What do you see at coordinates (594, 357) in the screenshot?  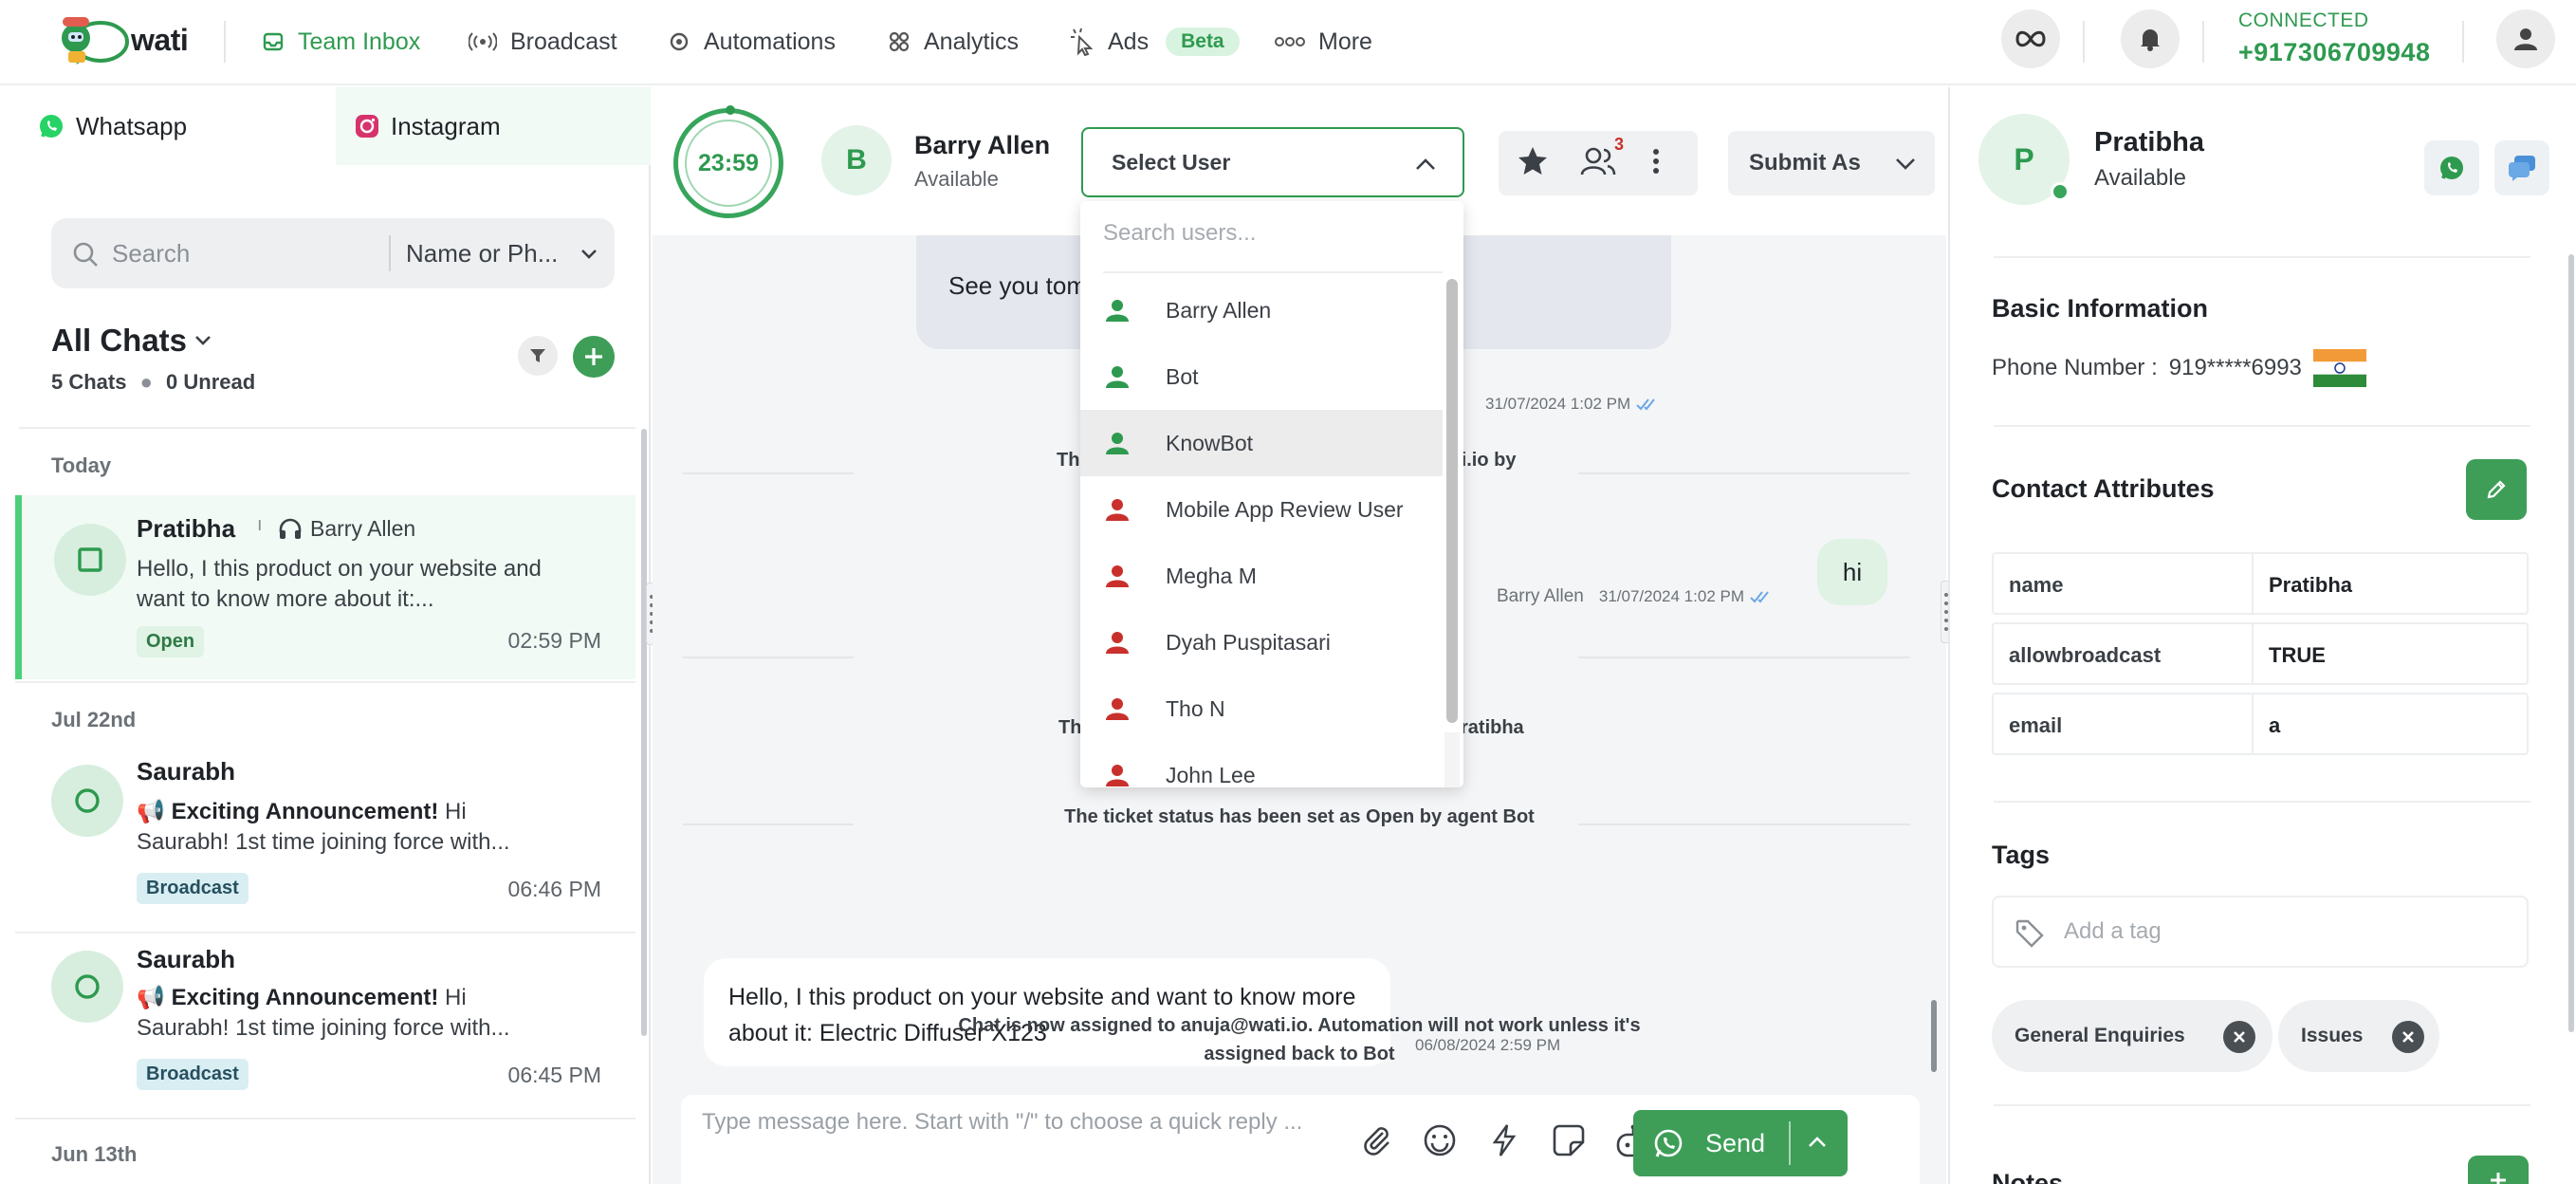 I see `new-chat-button` at bounding box center [594, 357].